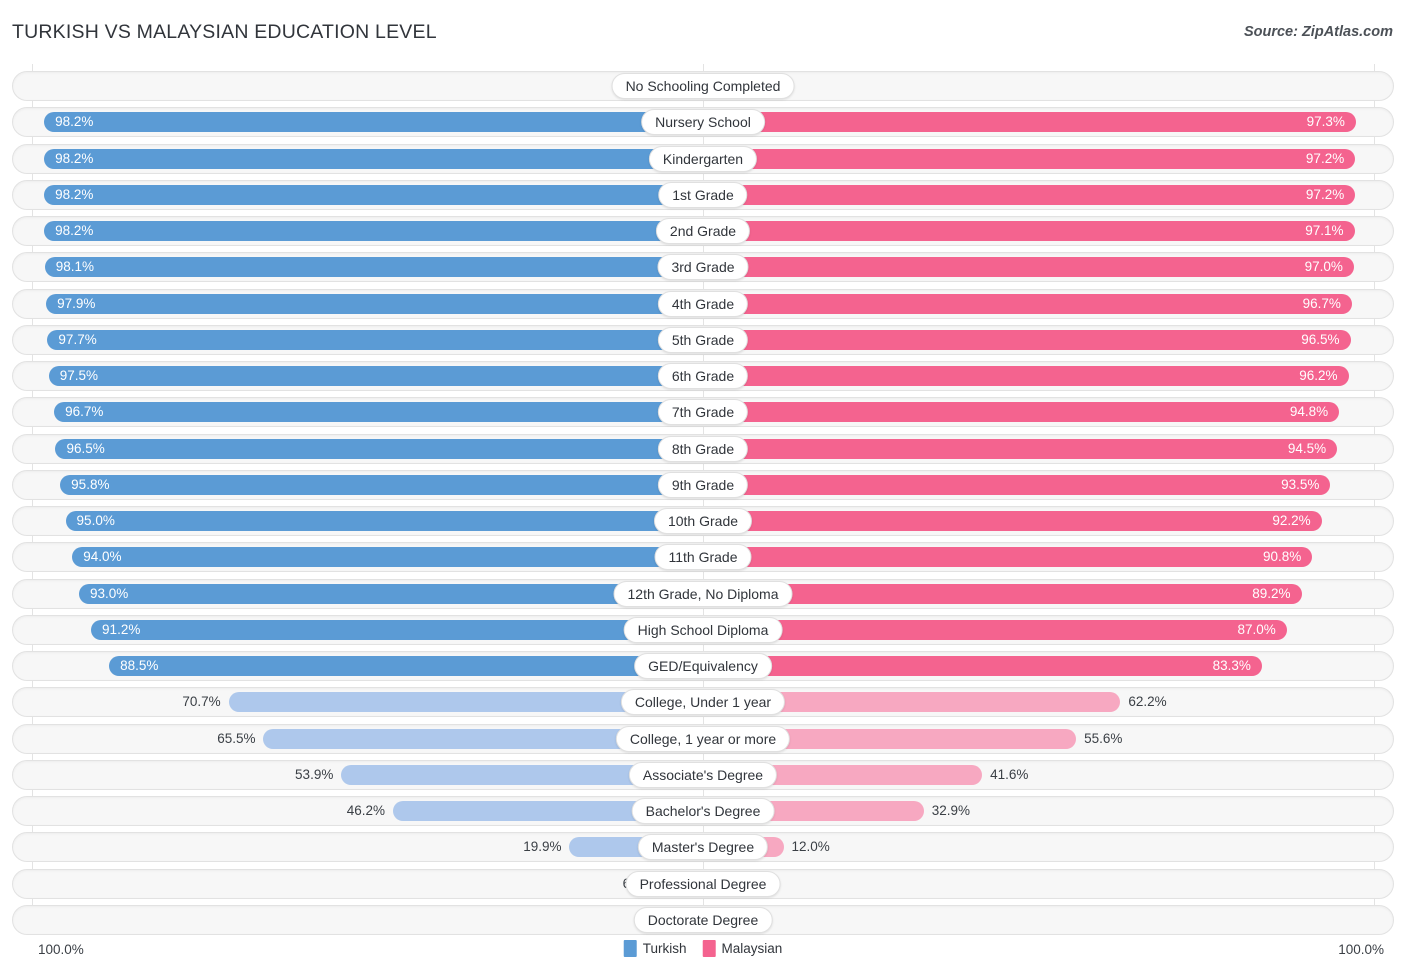  What do you see at coordinates (77, 339) in the screenshot?
I see `value-label-turkish: 97.7%` at bounding box center [77, 339].